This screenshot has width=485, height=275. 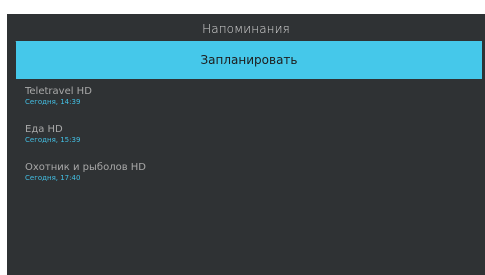 I want to click on reminder-item: Еда HD Сегодня, 15:39, so click(x=245, y=134).